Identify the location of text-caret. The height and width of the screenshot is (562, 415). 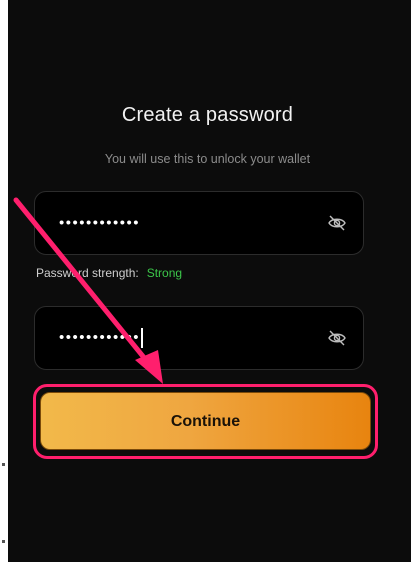
(142, 338).